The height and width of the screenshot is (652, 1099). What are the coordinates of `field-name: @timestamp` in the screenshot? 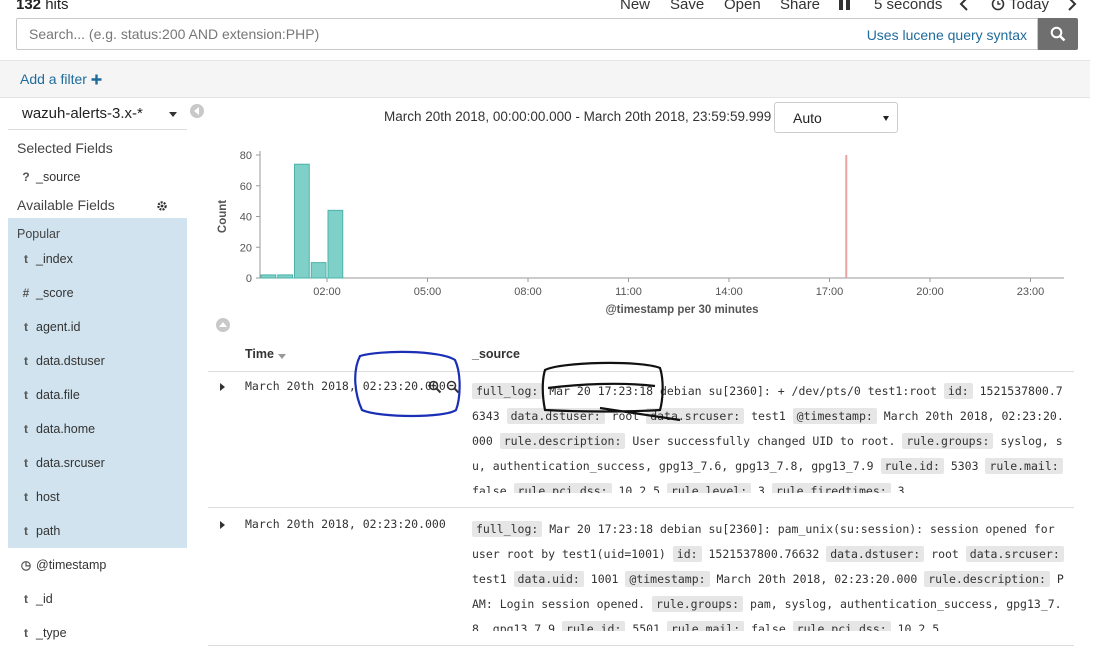 It's located at (71, 565).